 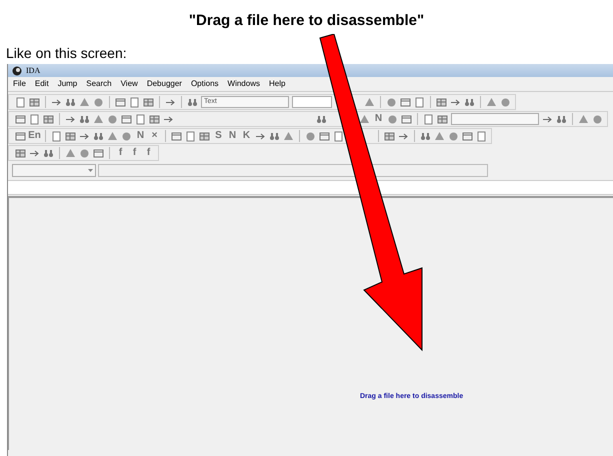 I want to click on menu-item: Help, so click(x=277, y=84).